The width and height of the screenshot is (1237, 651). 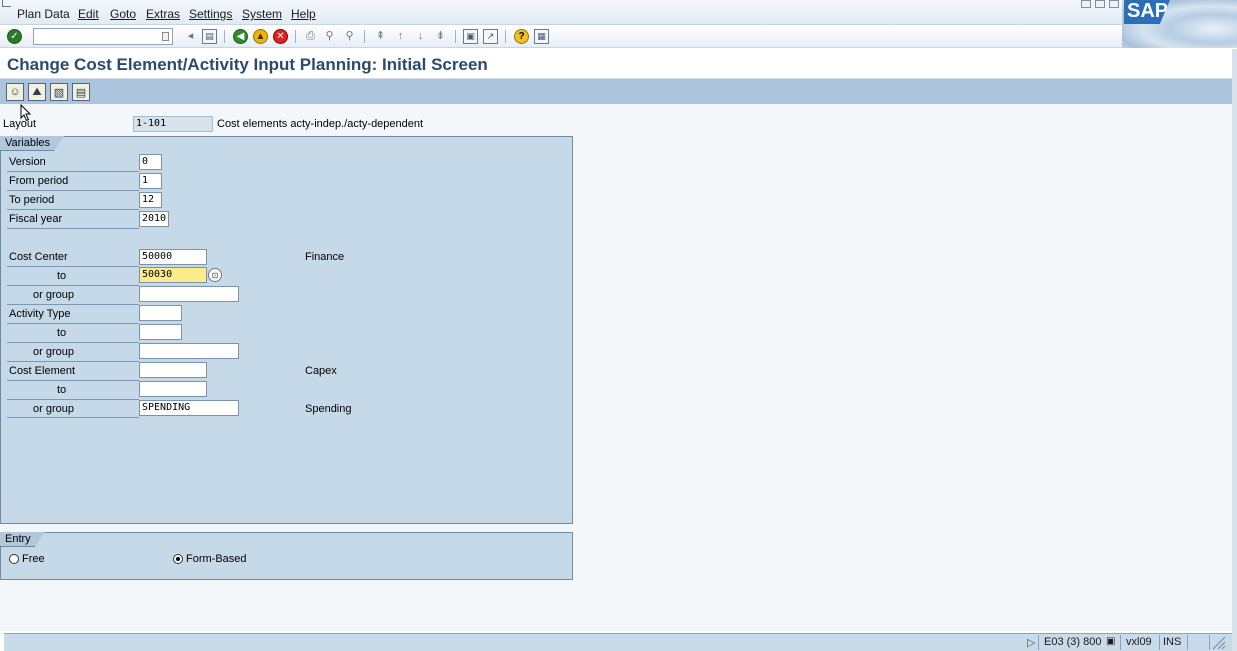 I want to click on cost-center-from-field: 50000, so click(x=173, y=257).